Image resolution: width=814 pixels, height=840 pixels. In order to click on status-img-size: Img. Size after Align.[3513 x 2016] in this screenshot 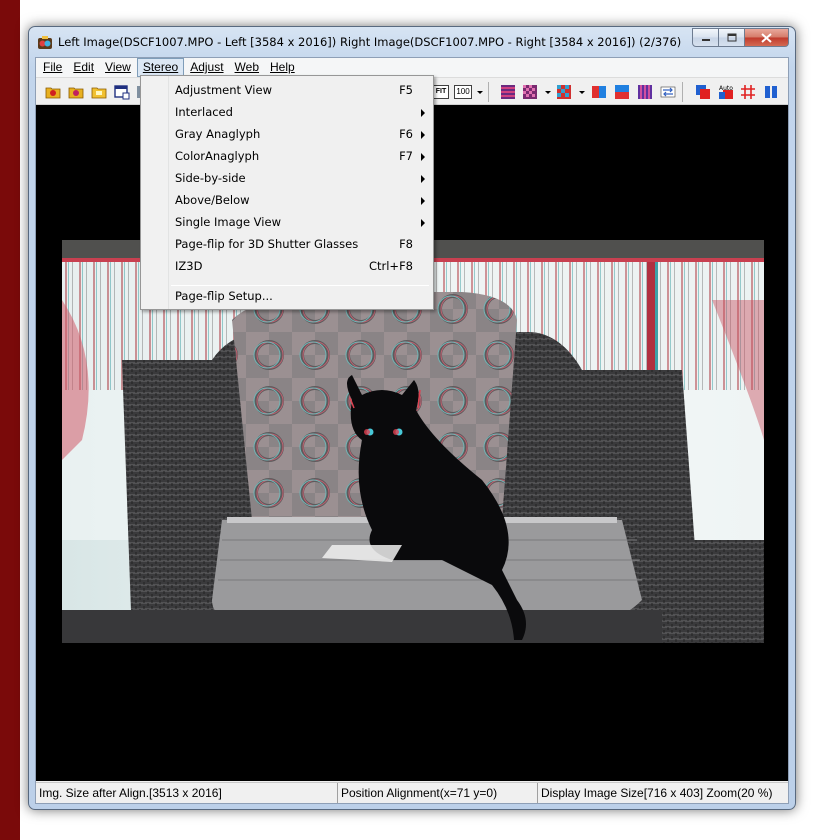, I will do `click(187, 793)`.